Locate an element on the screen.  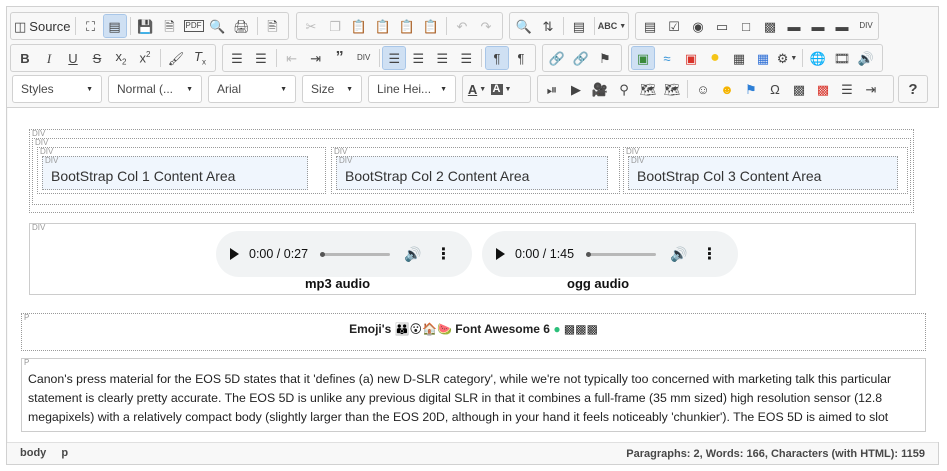
smiley-button: ● is located at coordinates (715, 58).